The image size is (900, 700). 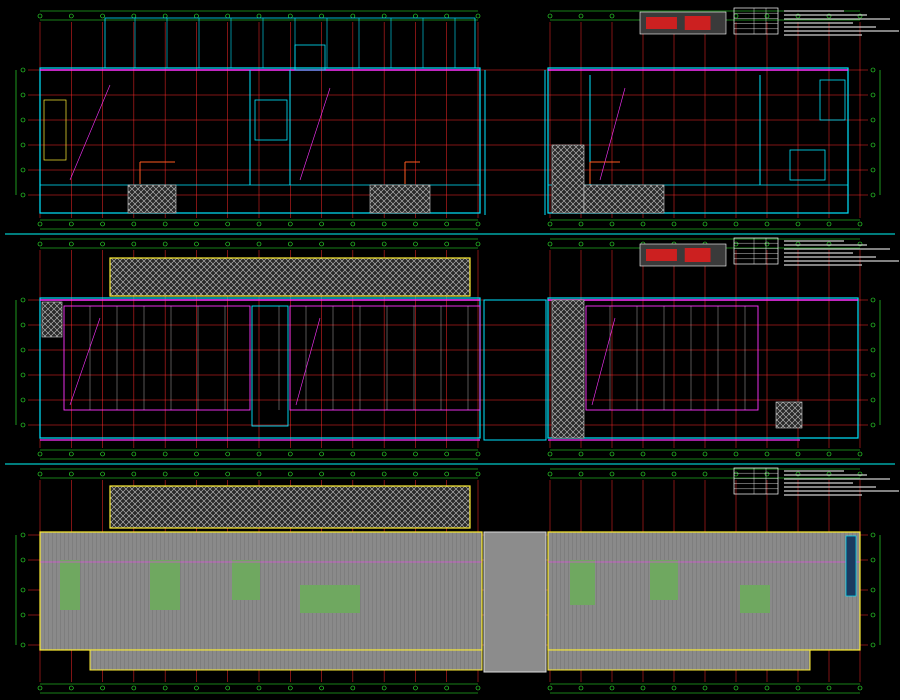 What do you see at coordinates (515, 602) in the screenshot?
I see `connector-roof` at bounding box center [515, 602].